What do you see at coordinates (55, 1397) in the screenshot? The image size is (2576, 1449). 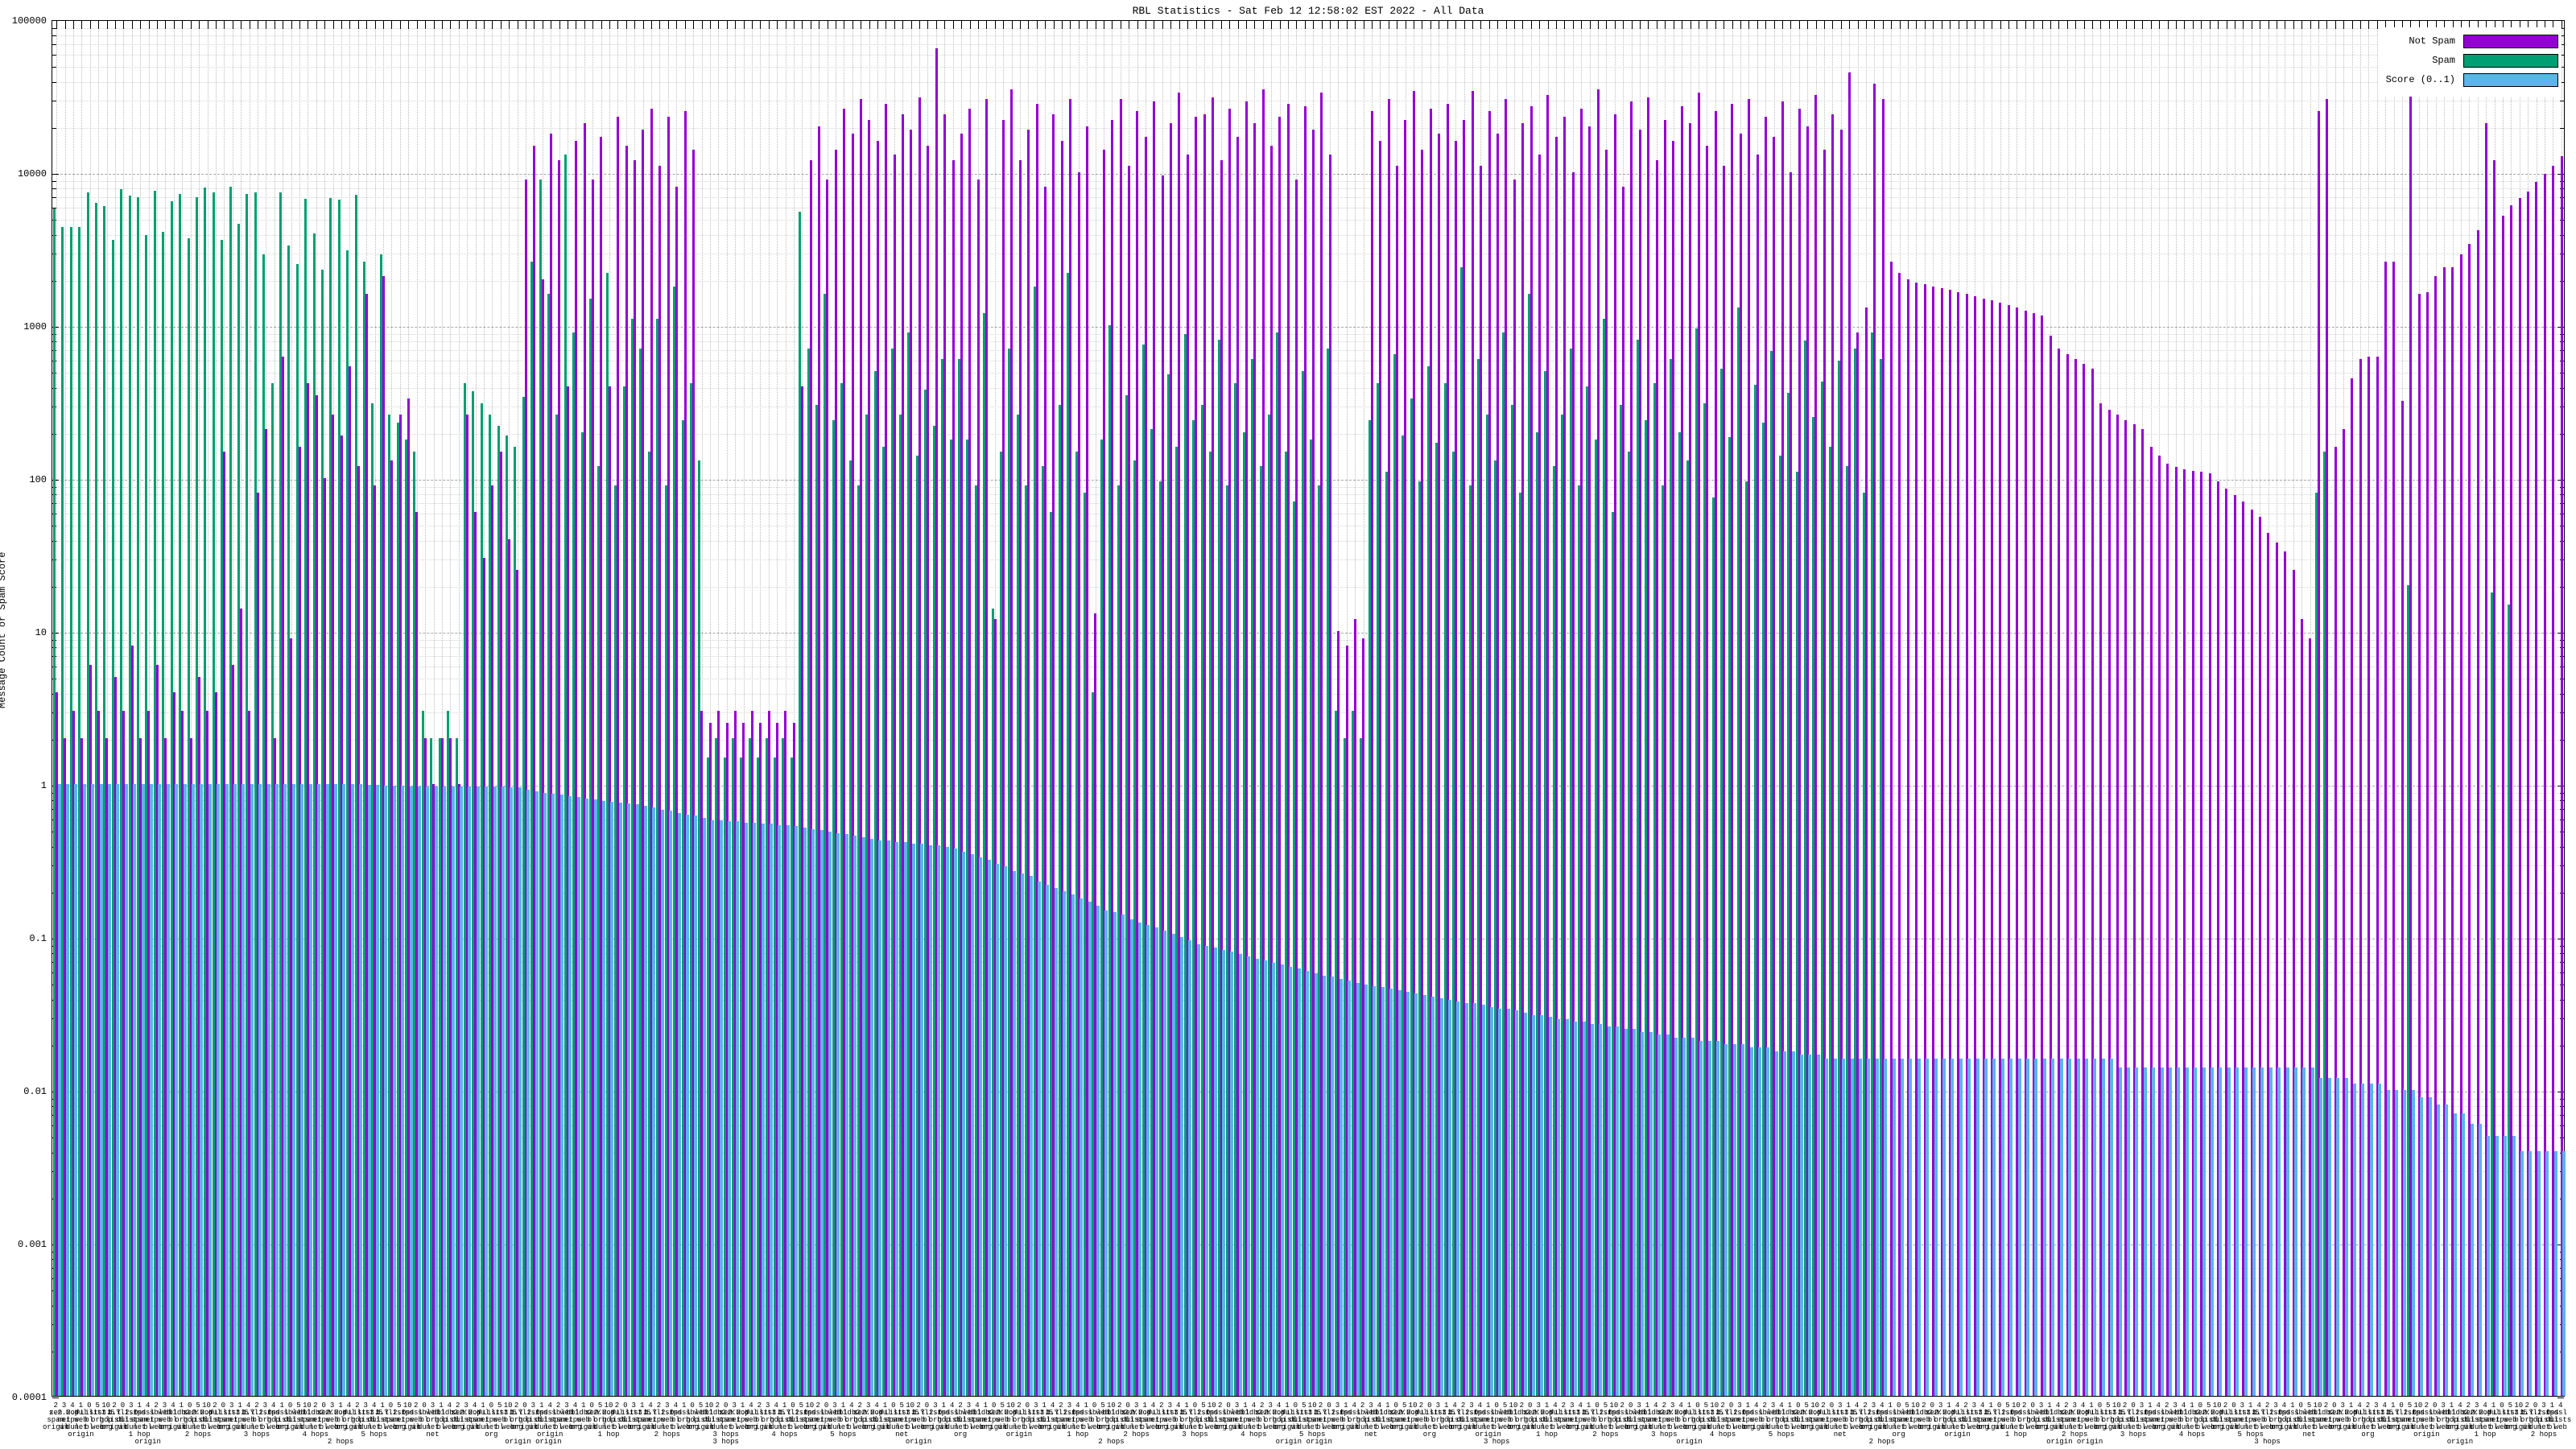 I see `y-tick-left` at bounding box center [55, 1397].